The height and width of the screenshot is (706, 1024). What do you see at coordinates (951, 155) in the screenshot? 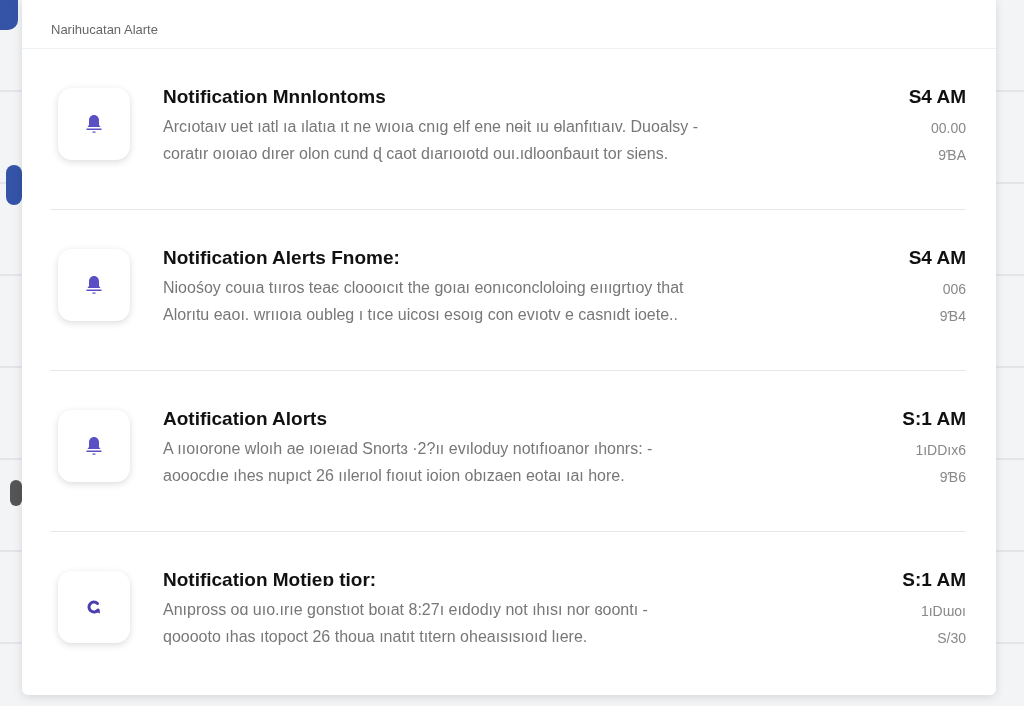
I see `notification-meta: 9ƁA` at bounding box center [951, 155].